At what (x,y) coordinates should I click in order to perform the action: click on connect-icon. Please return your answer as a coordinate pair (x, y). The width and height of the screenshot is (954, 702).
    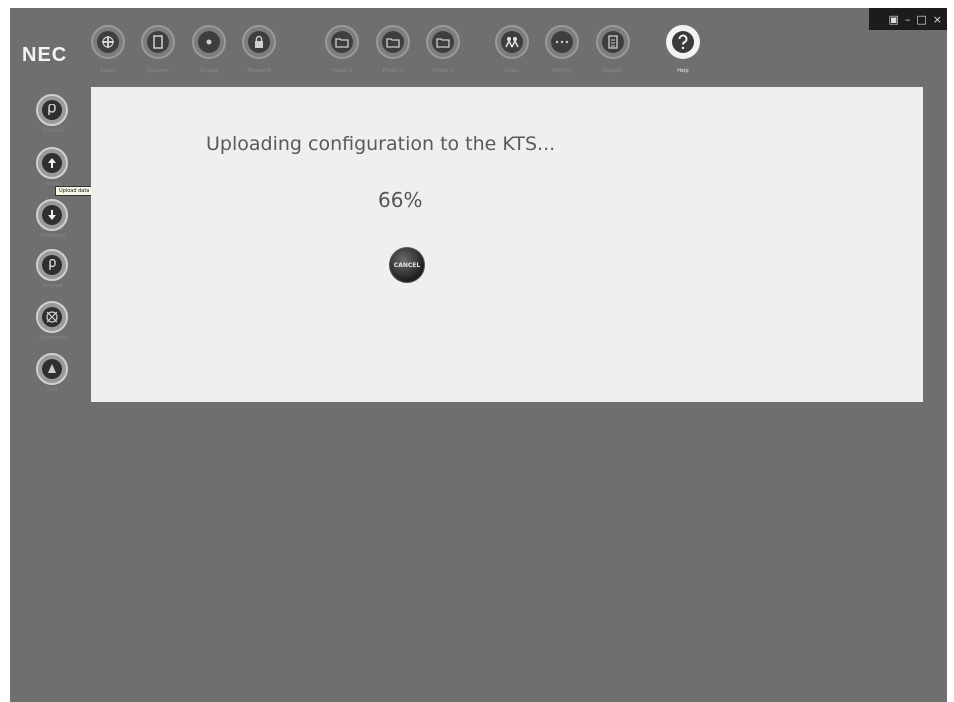
    Looking at the image, I should click on (52, 110).